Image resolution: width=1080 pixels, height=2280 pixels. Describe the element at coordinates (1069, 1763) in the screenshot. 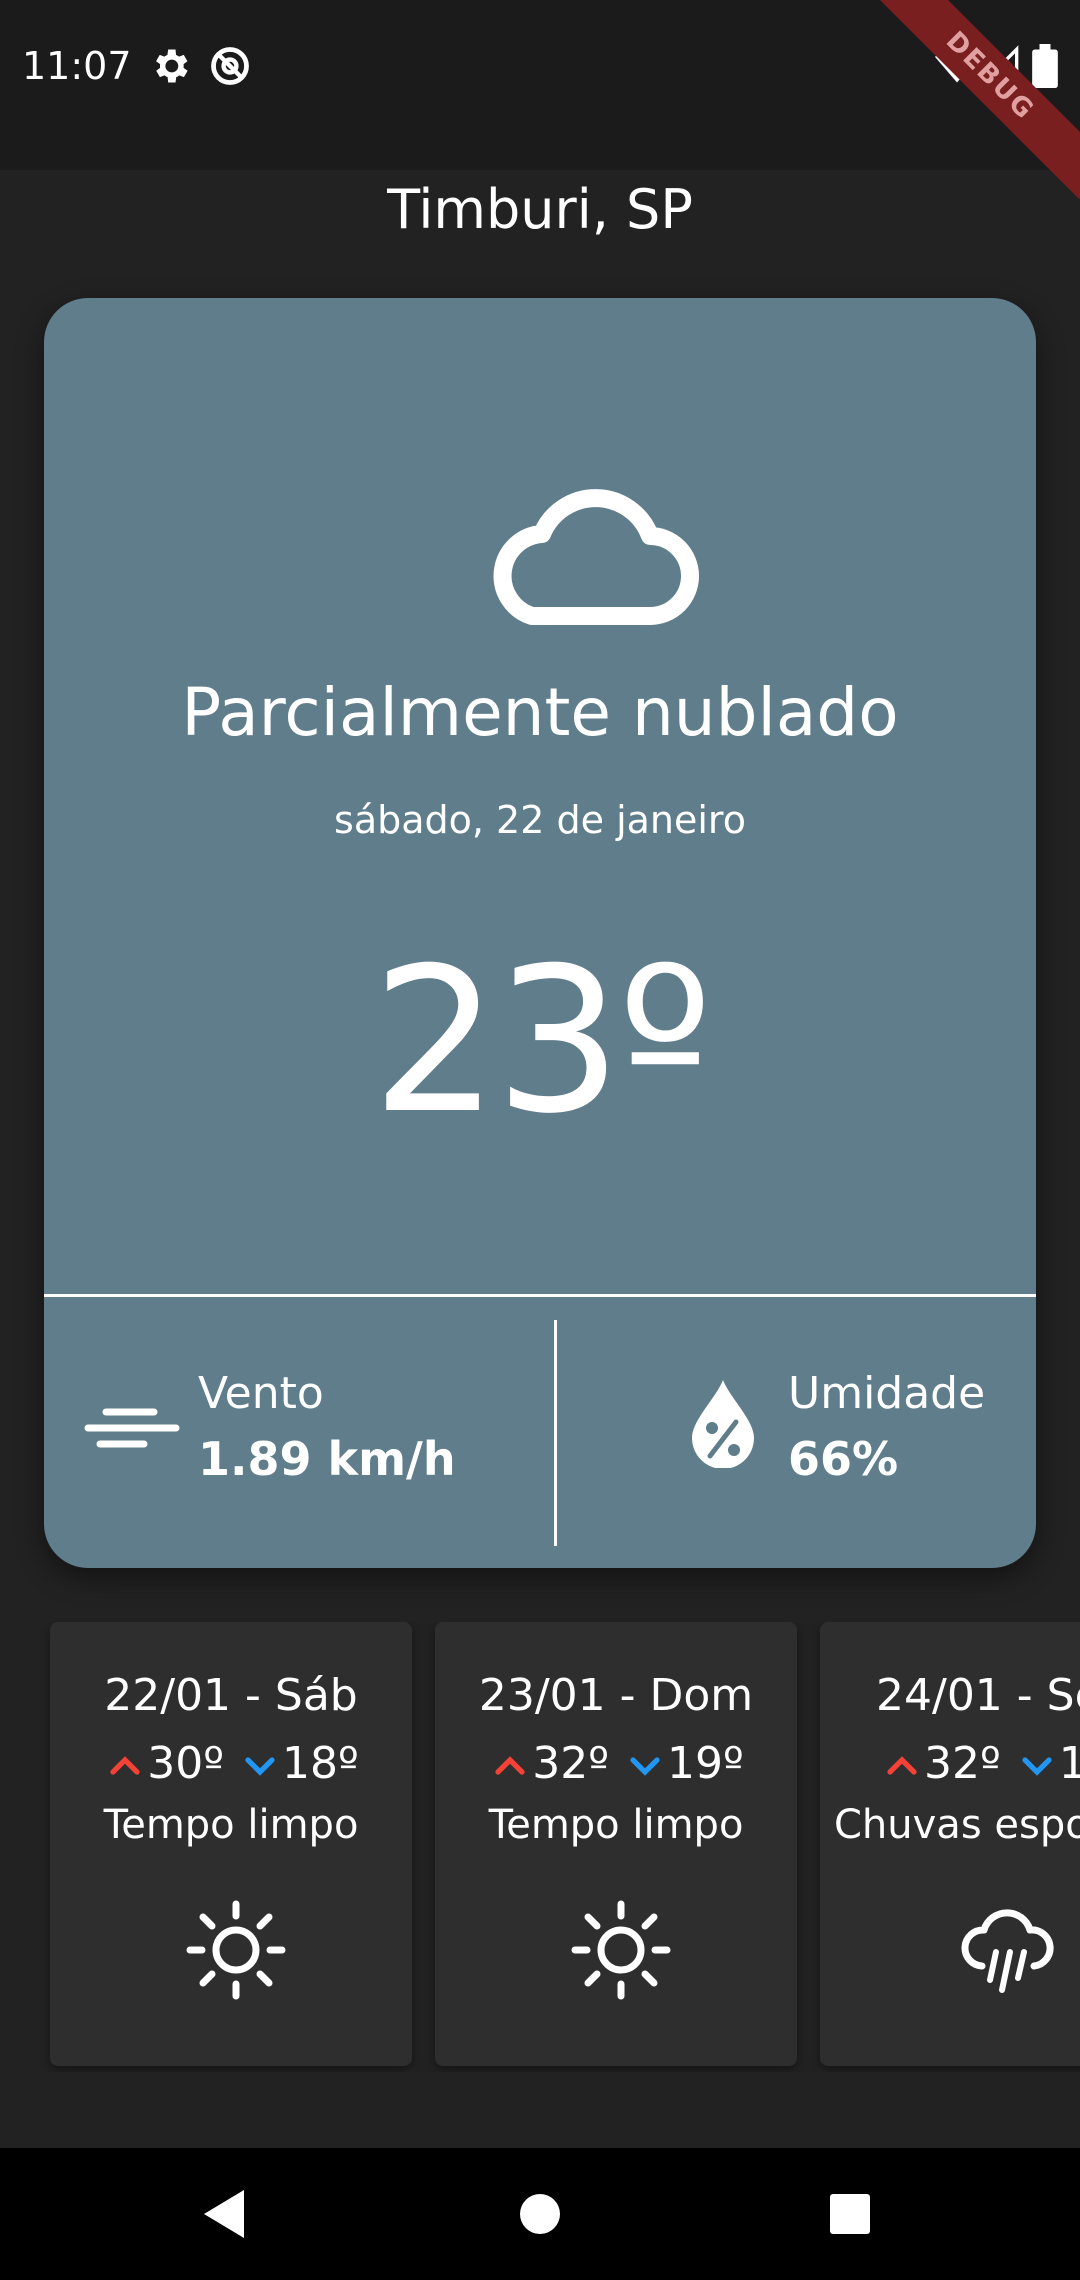

I see `forecast-min: 1` at that location.